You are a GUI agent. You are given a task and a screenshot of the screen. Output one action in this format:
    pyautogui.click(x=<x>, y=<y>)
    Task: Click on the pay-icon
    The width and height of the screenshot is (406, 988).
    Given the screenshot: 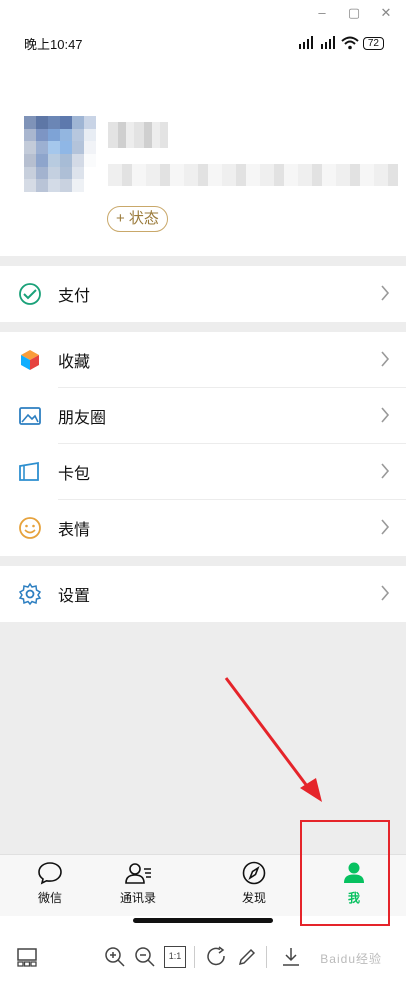 What is the action you would take?
    pyautogui.click(x=30, y=294)
    